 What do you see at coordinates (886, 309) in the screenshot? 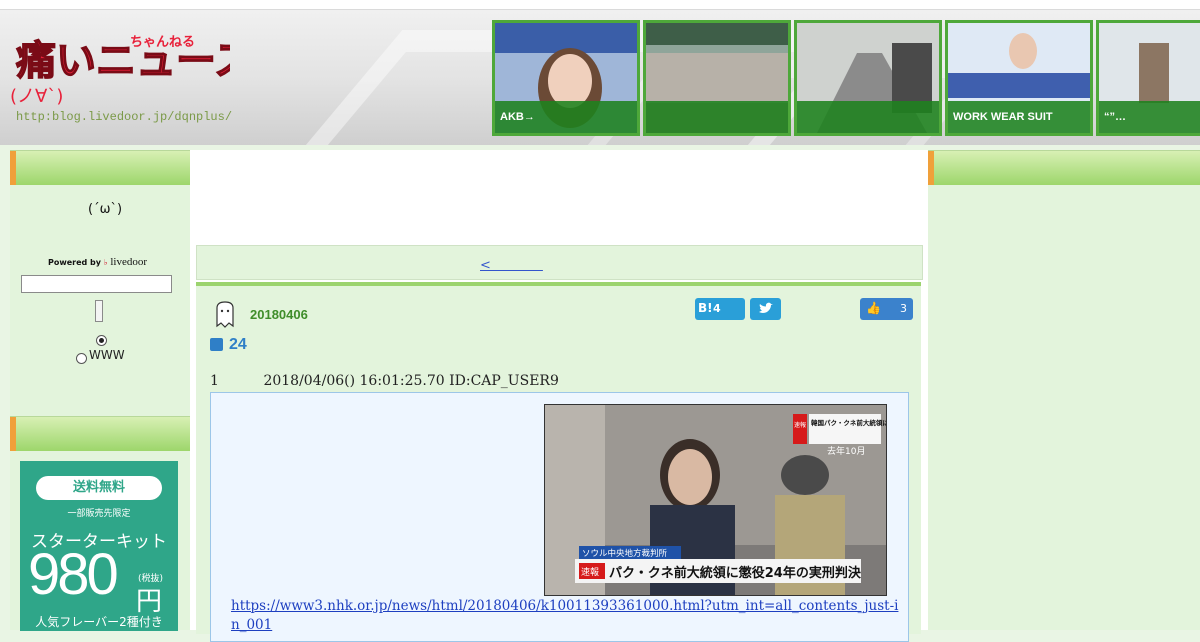
I see `facebook-like-button: 👍 3` at bounding box center [886, 309].